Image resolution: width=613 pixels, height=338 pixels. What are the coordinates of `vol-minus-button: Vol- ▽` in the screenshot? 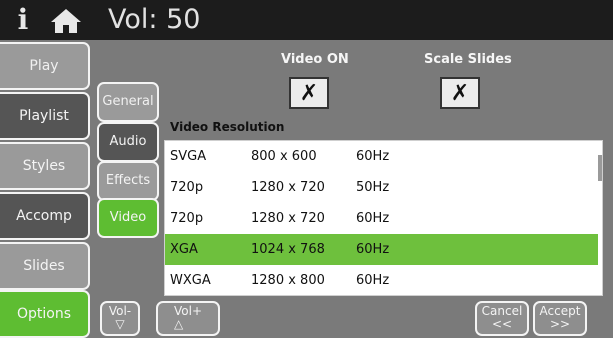 It's located at (120, 318).